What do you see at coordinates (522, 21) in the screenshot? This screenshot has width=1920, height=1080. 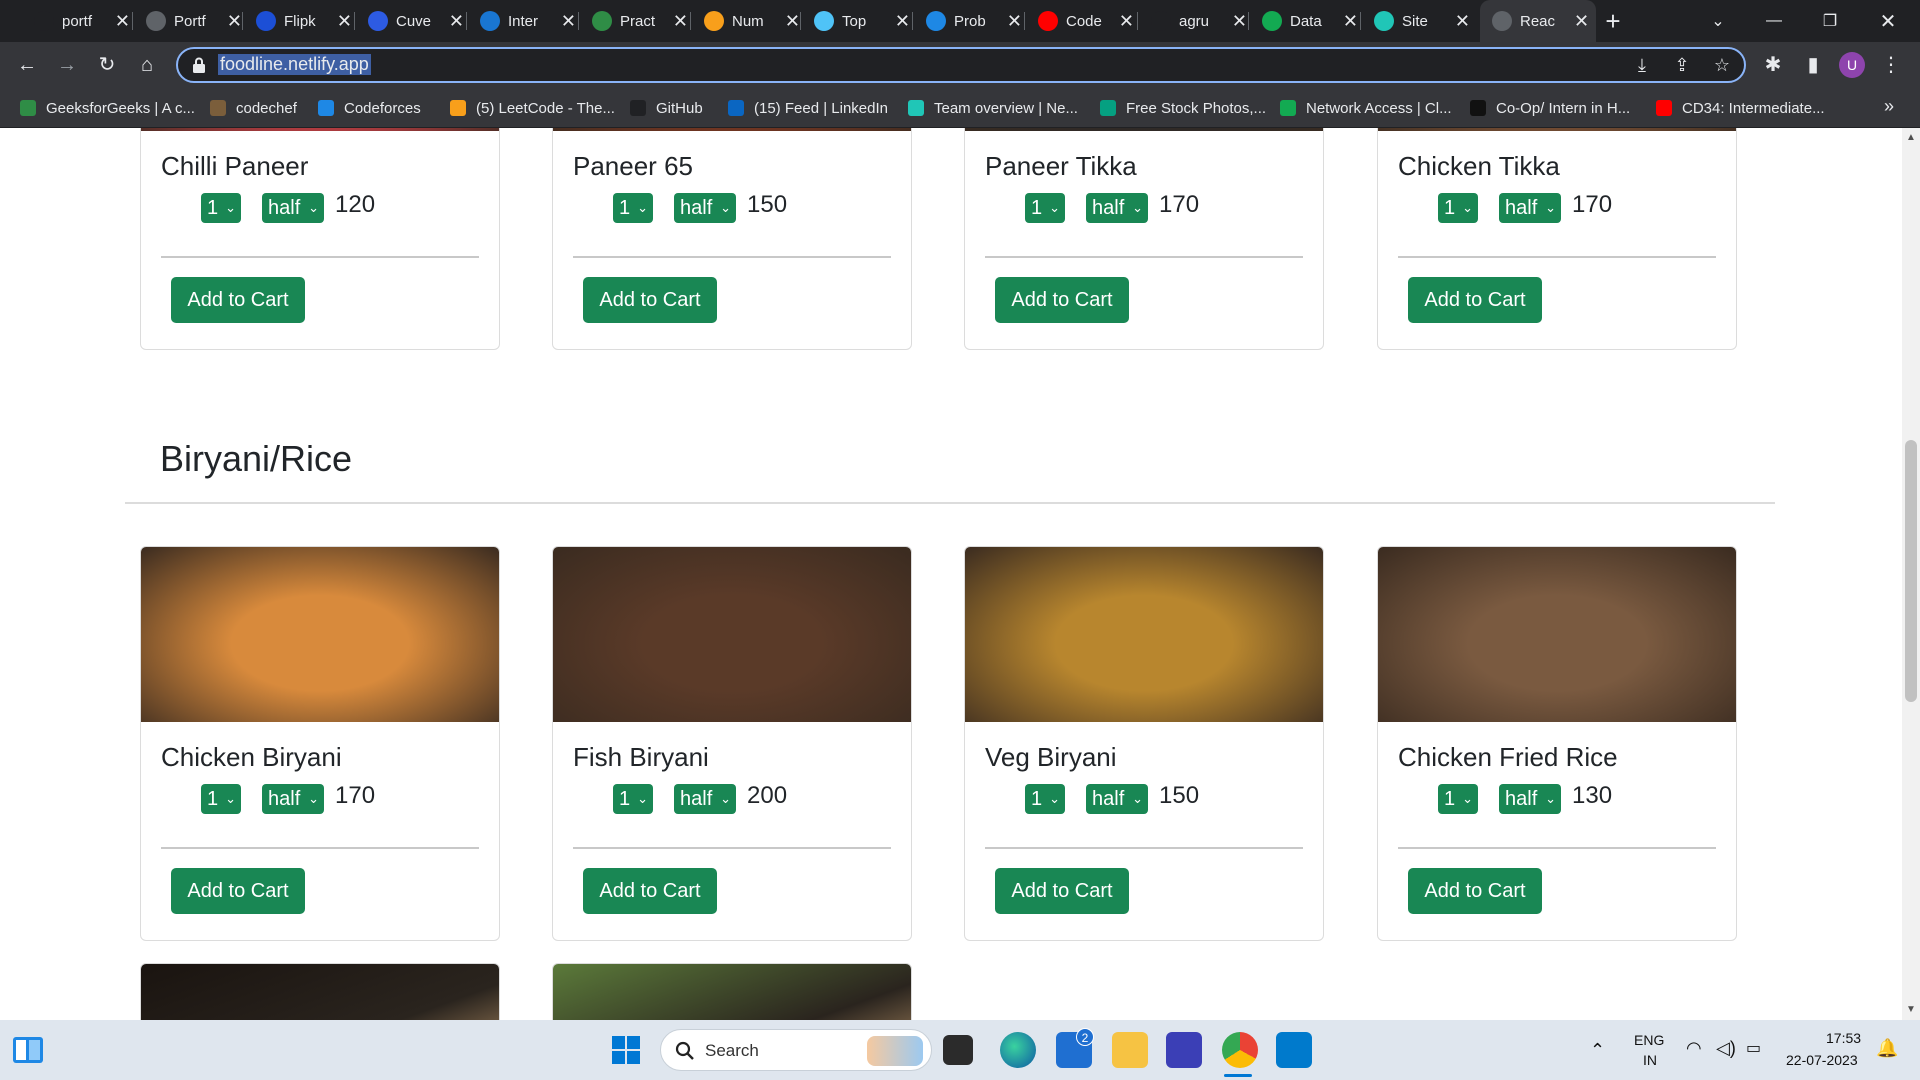 I see `browser-tab: Inter ✕` at bounding box center [522, 21].